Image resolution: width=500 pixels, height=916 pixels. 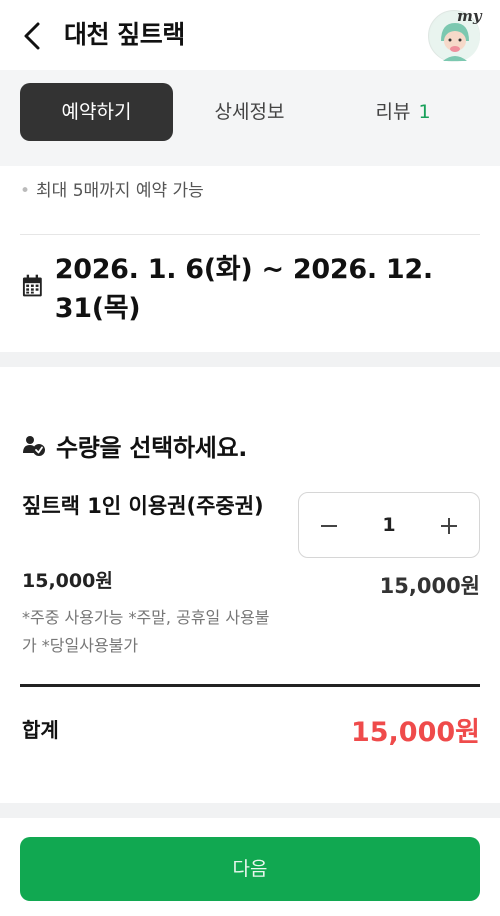 What do you see at coordinates (429, 586) in the screenshot?
I see `line-total: 15,000원` at bounding box center [429, 586].